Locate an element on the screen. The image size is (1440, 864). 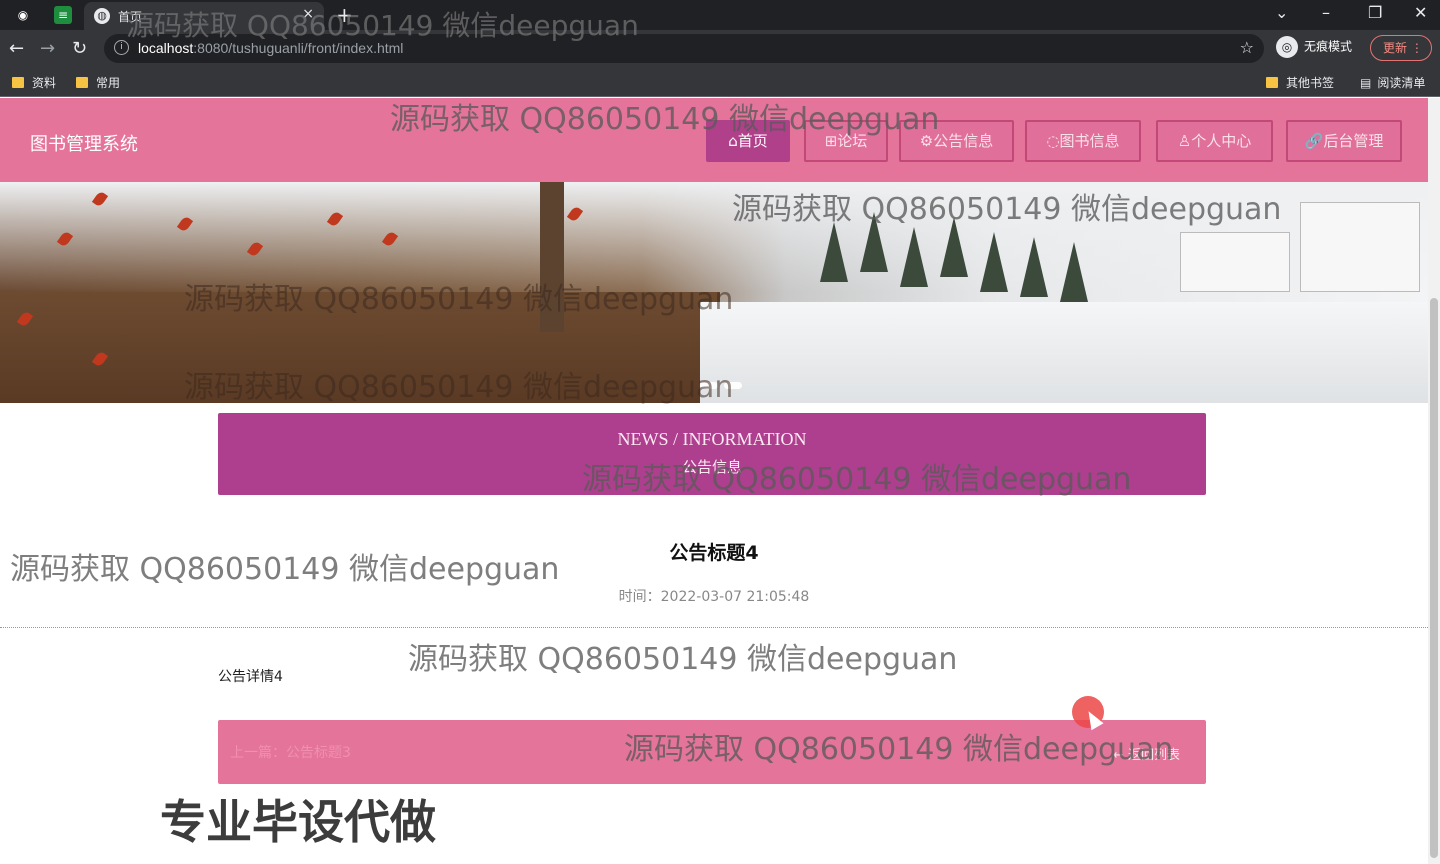
banner-snow-ground is located at coordinates (1064, 352).